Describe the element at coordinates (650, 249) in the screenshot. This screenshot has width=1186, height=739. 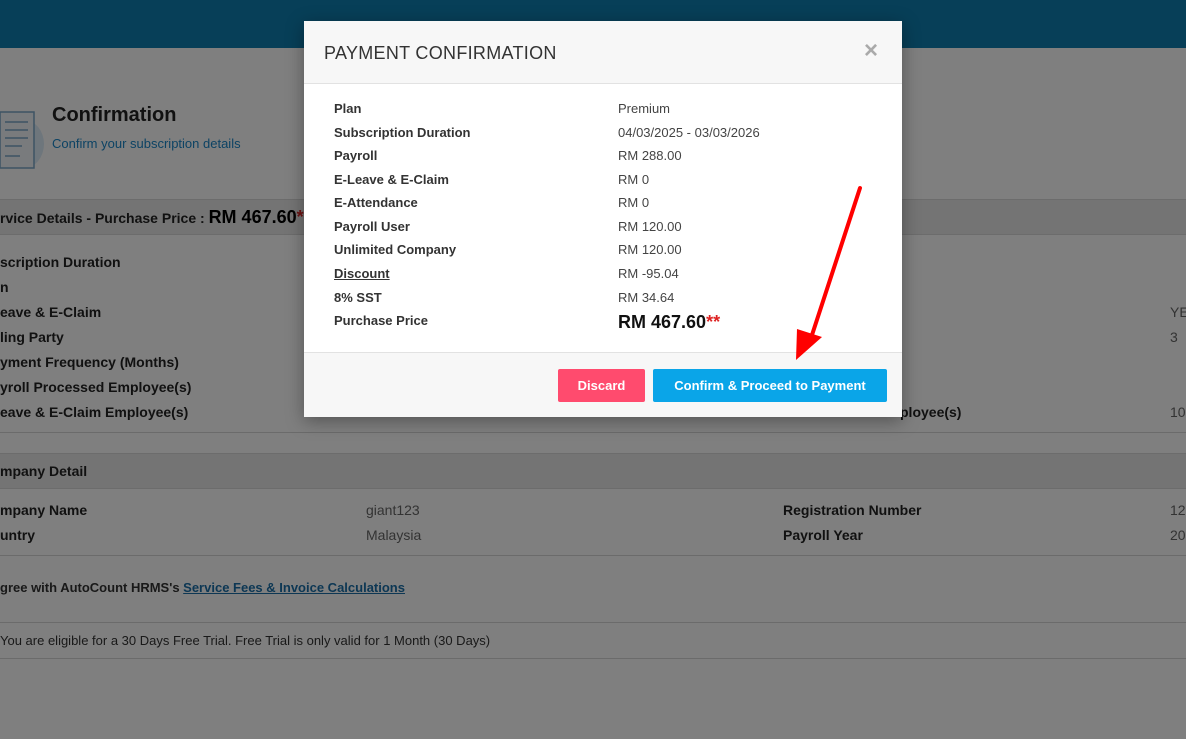
I see `unlimited-company-value: RM 120.00` at that location.